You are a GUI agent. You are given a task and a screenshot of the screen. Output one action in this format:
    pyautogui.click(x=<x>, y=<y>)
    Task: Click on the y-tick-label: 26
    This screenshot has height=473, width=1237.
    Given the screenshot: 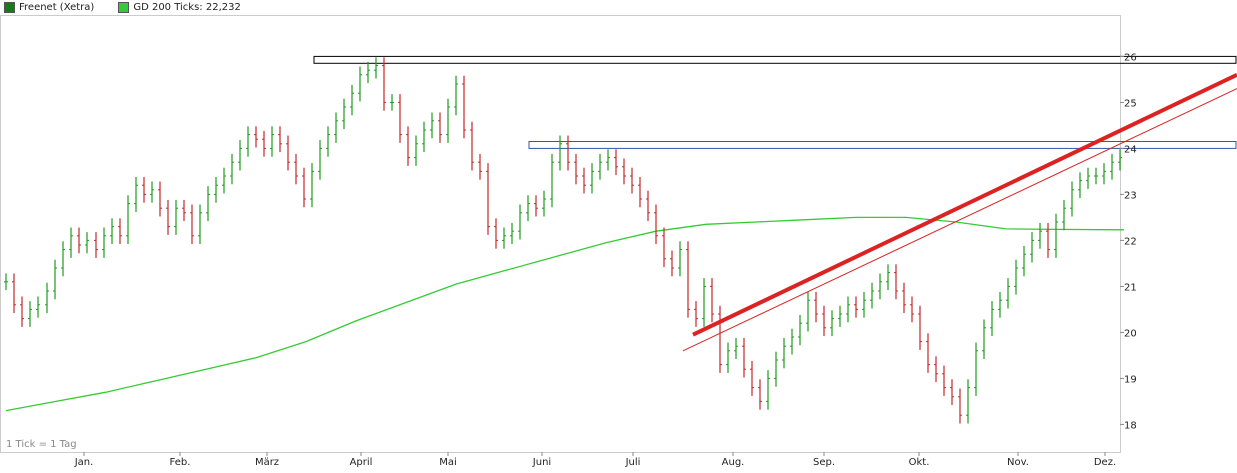 What is the action you would take?
    pyautogui.click(x=1130, y=57)
    